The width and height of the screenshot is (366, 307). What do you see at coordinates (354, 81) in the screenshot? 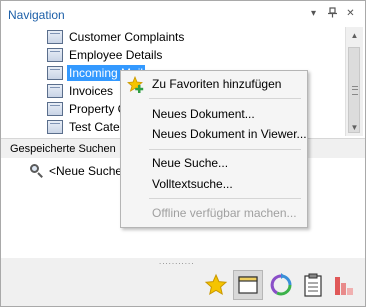
I see `tree-scrollbar: ▲ ▼` at bounding box center [354, 81].